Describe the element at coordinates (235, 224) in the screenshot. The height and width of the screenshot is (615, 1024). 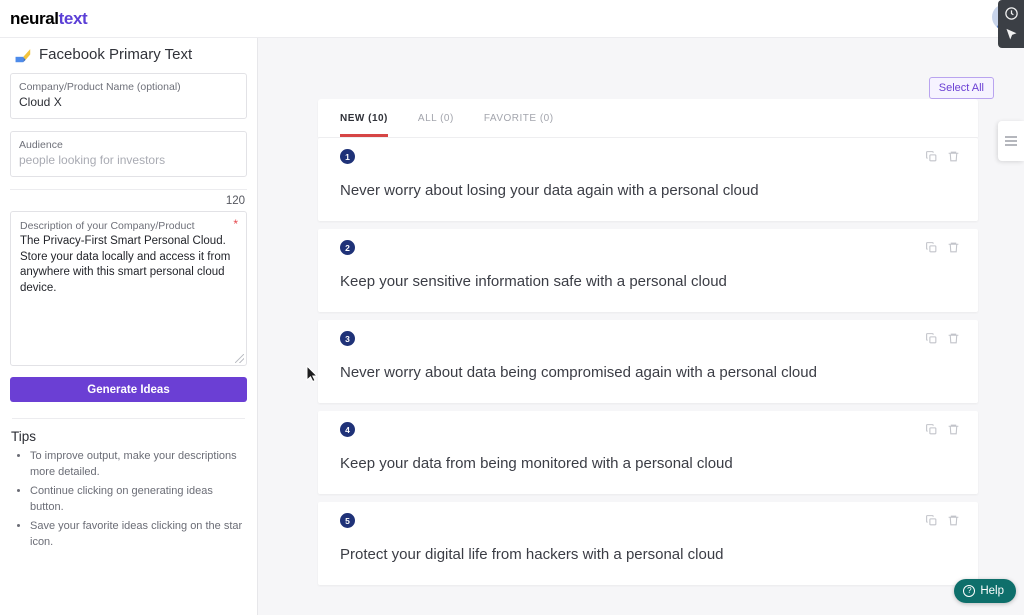
I see `required-marker: *` at that location.